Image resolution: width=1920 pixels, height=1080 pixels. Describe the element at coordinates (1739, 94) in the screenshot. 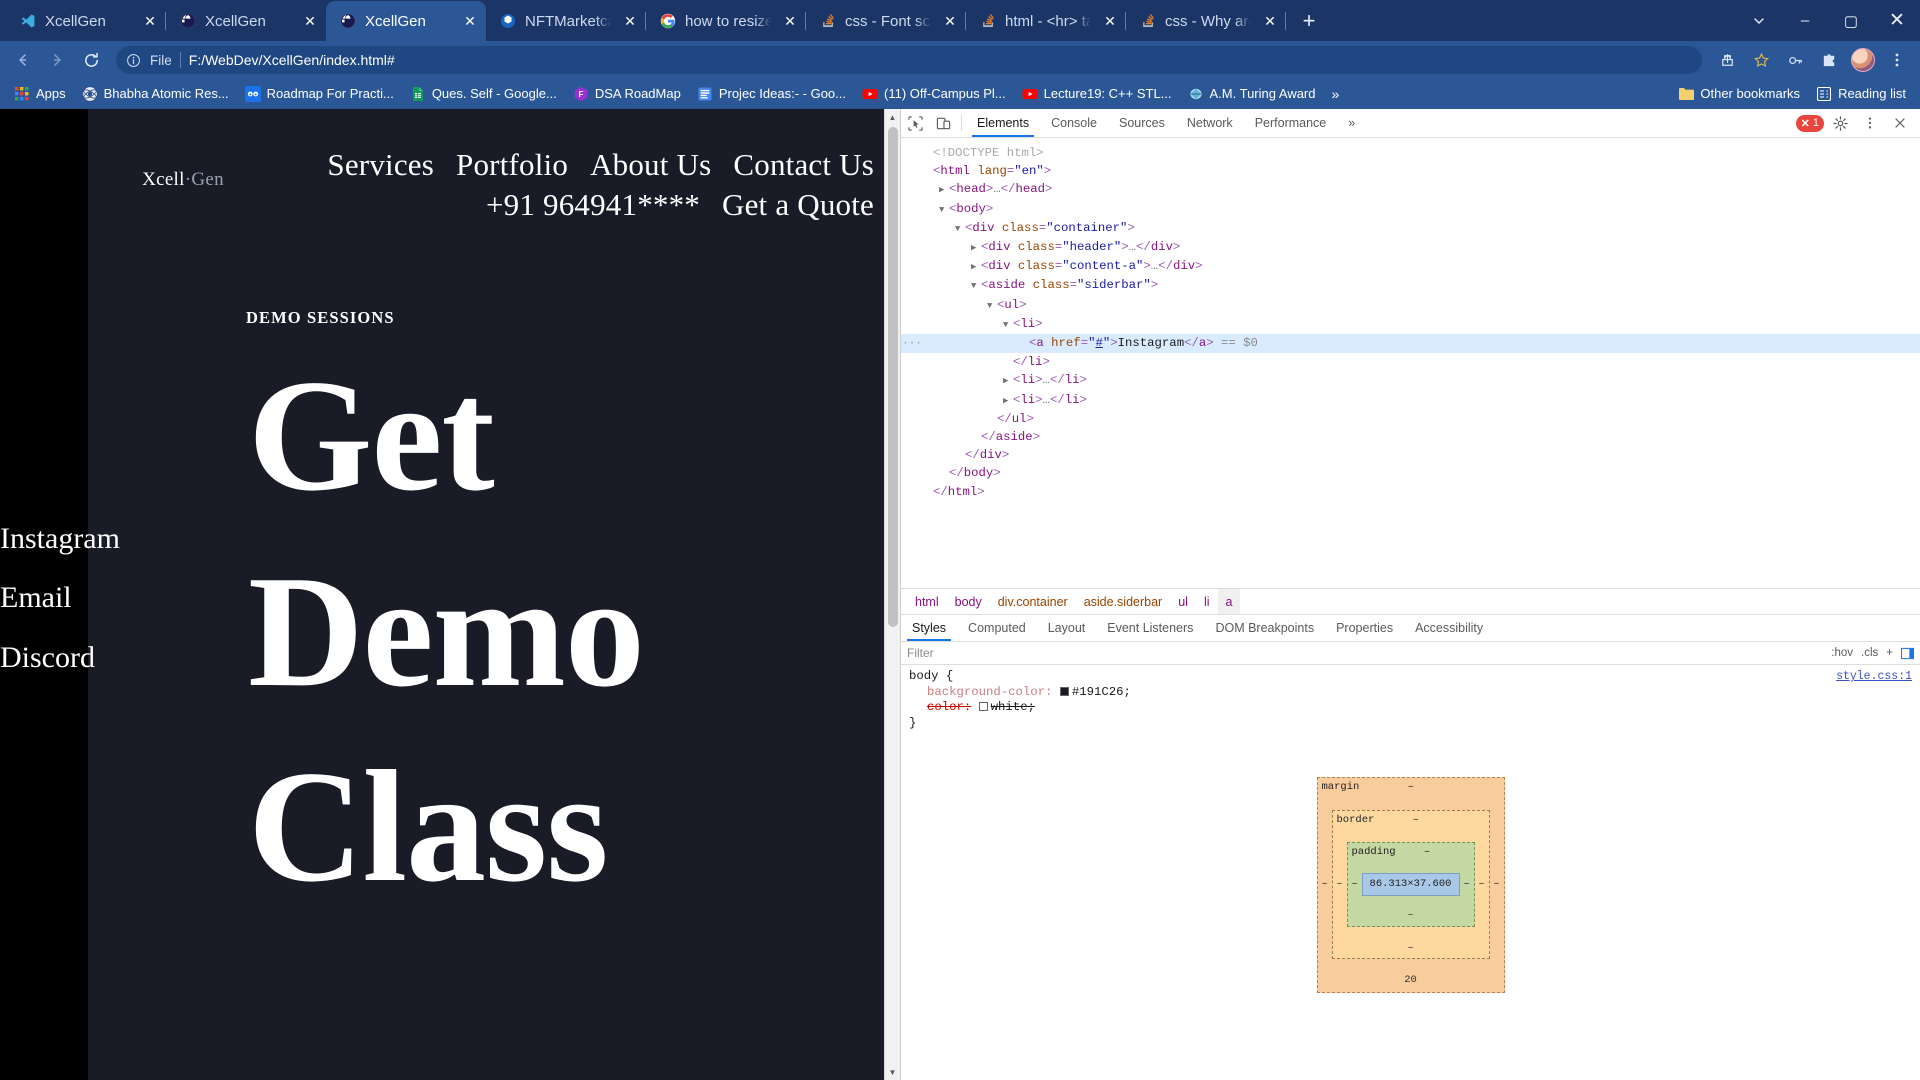

I see `other-bookmarks-button: Other bookmarks` at that location.